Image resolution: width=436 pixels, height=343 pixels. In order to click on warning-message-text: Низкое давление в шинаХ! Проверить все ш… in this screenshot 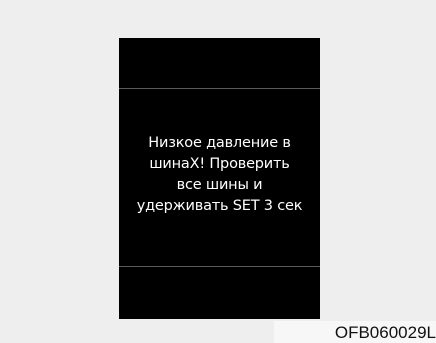, I will do `click(220, 178)`.